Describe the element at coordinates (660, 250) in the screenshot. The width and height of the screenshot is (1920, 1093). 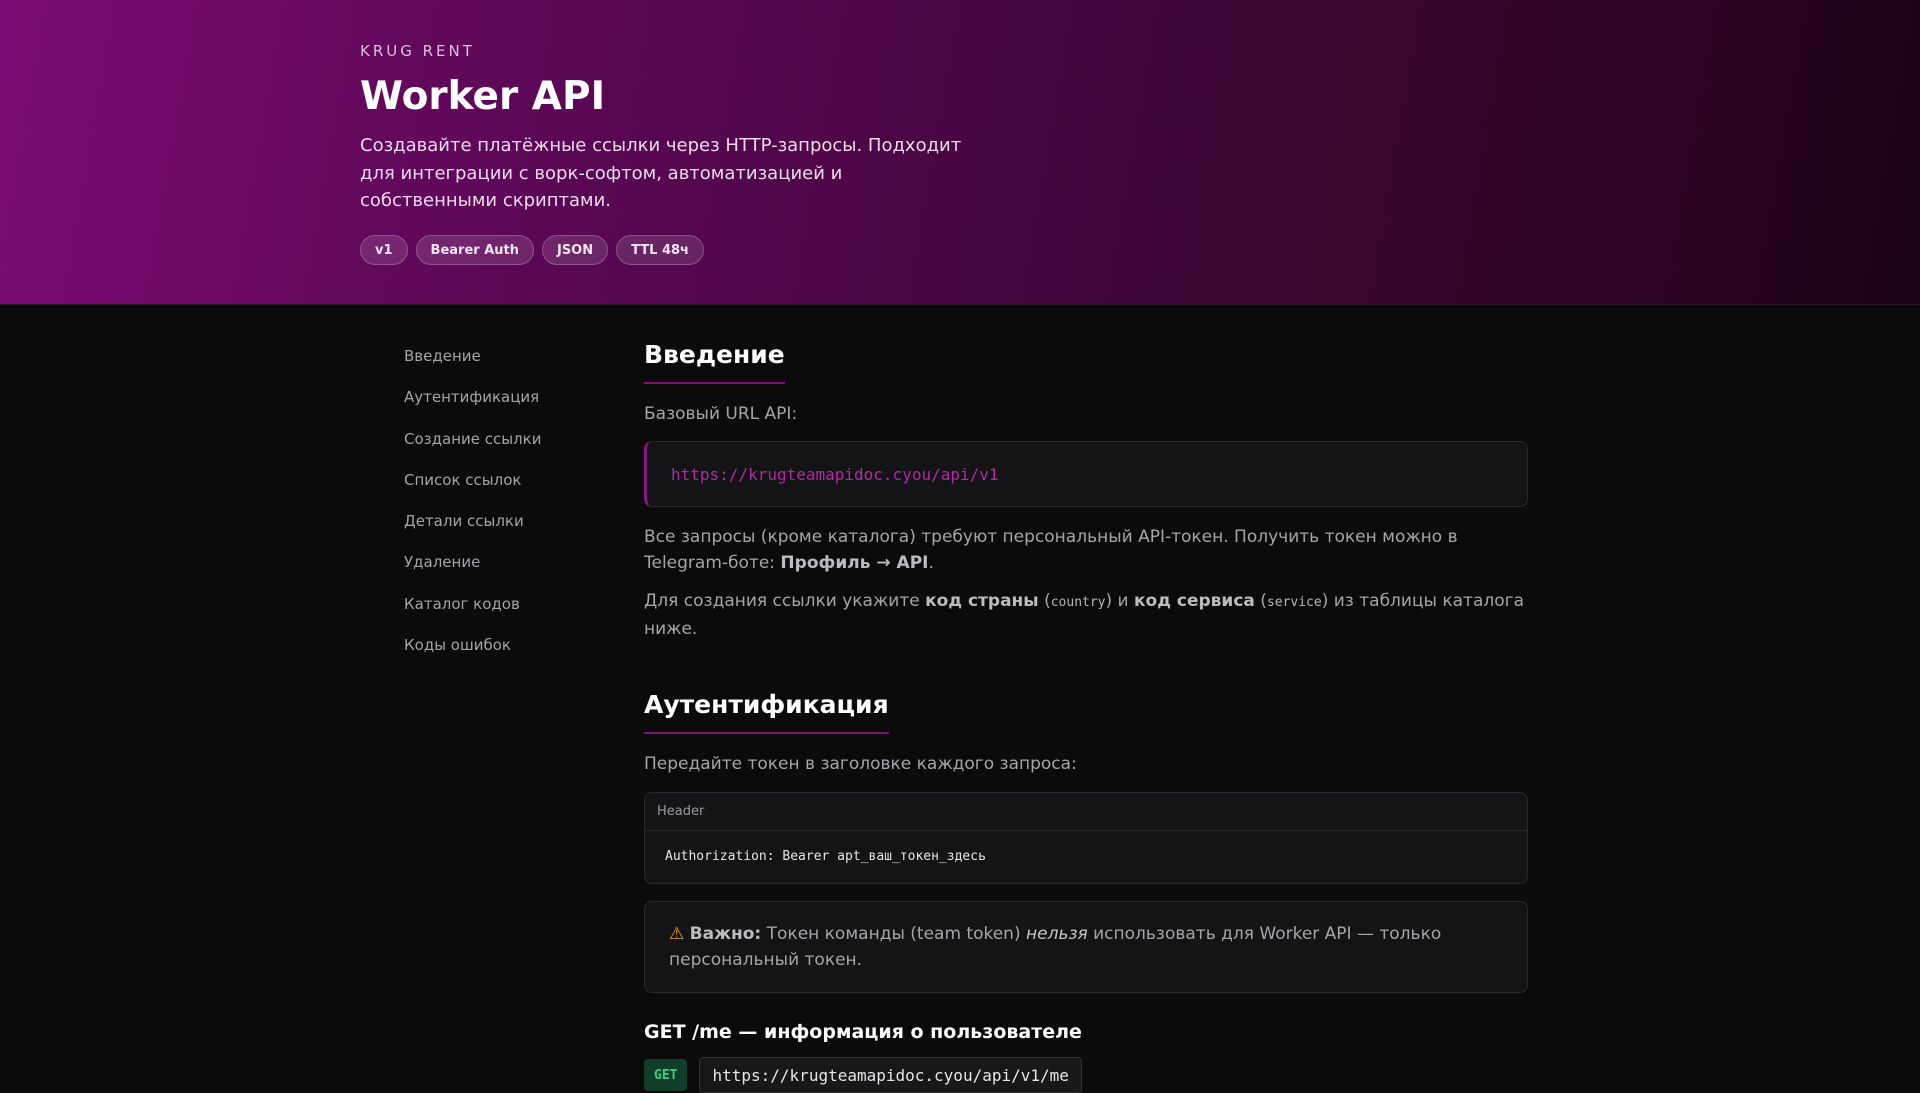
I see `tag-ttl: TTL 48ч` at that location.